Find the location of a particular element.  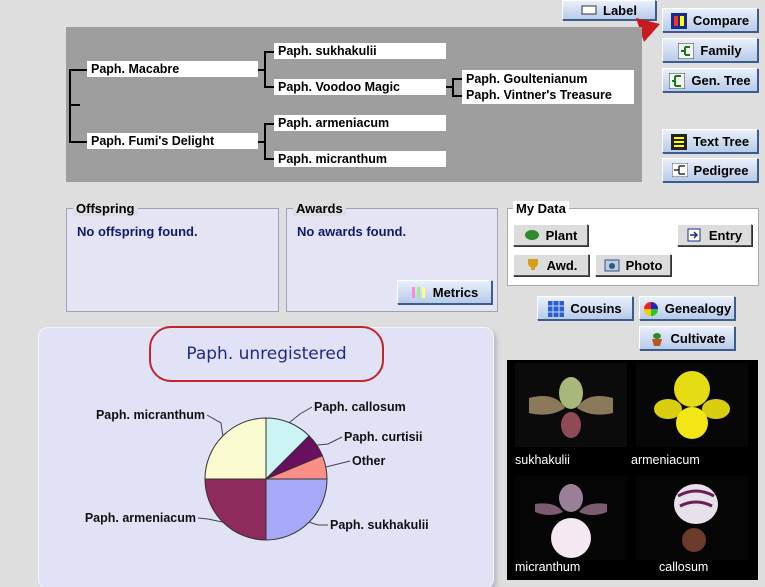

orchid-photo-micranthum is located at coordinates (571, 518).